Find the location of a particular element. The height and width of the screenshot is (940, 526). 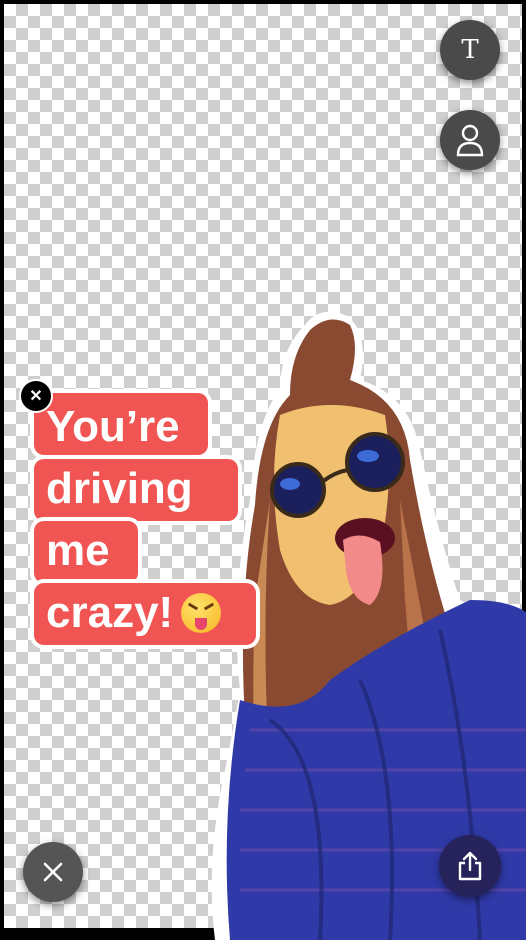

sticker-tool-button is located at coordinates (470, 140).